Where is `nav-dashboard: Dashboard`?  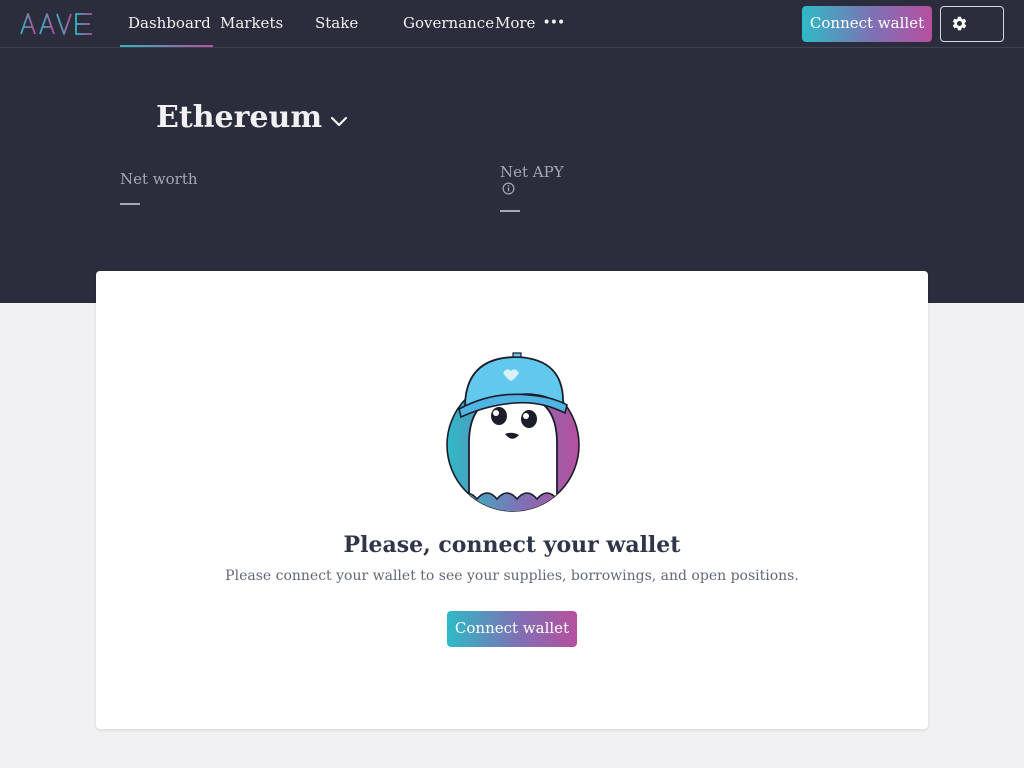 nav-dashboard: Dashboard is located at coordinates (166, 30).